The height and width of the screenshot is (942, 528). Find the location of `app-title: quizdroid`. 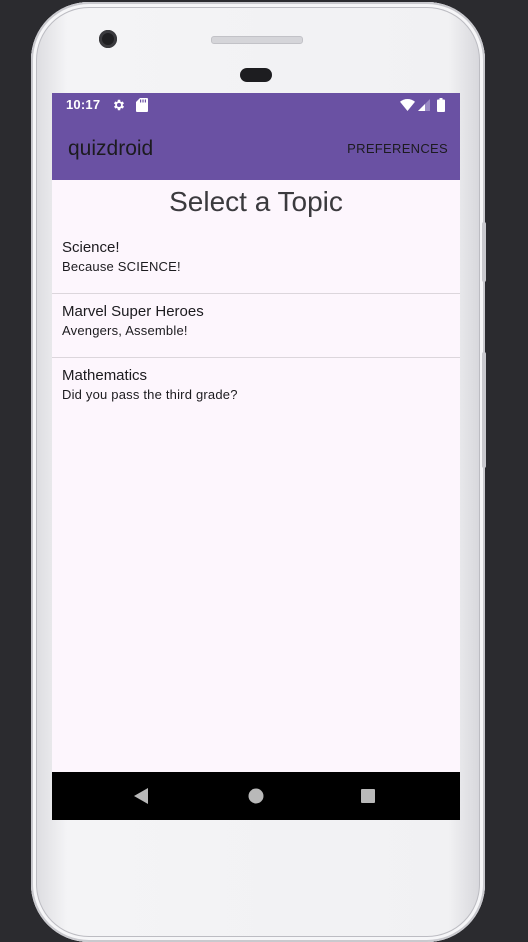

app-title: quizdroid is located at coordinates (111, 148).